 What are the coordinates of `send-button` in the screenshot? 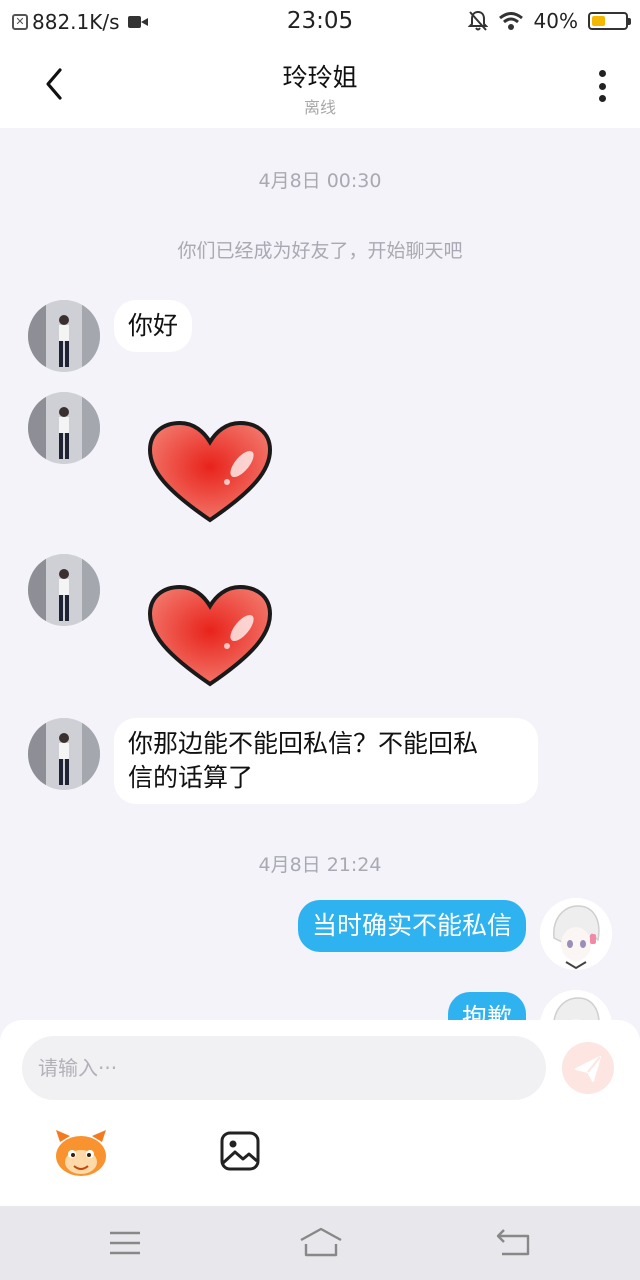 It's located at (588, 1068).